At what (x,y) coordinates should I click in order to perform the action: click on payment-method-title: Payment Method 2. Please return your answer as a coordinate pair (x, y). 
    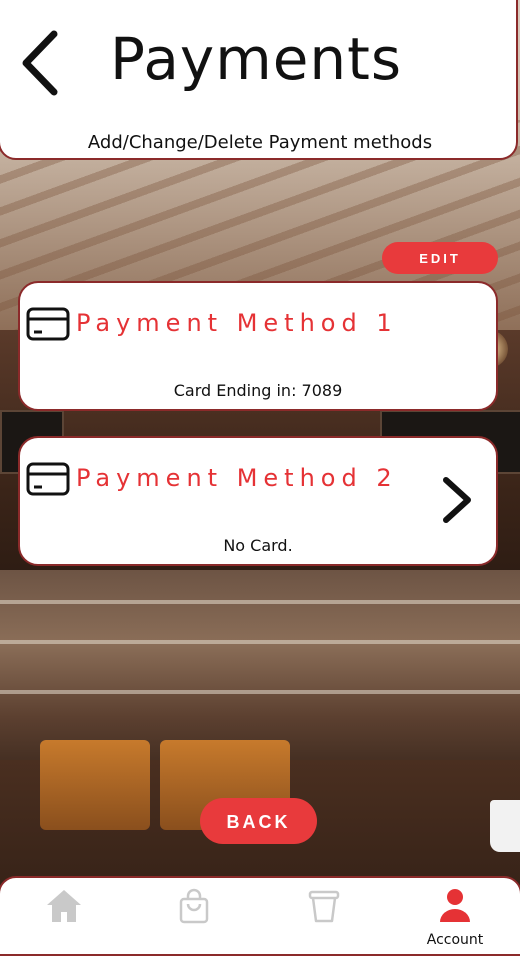
    Looking at the image, I should click on (237, 478).